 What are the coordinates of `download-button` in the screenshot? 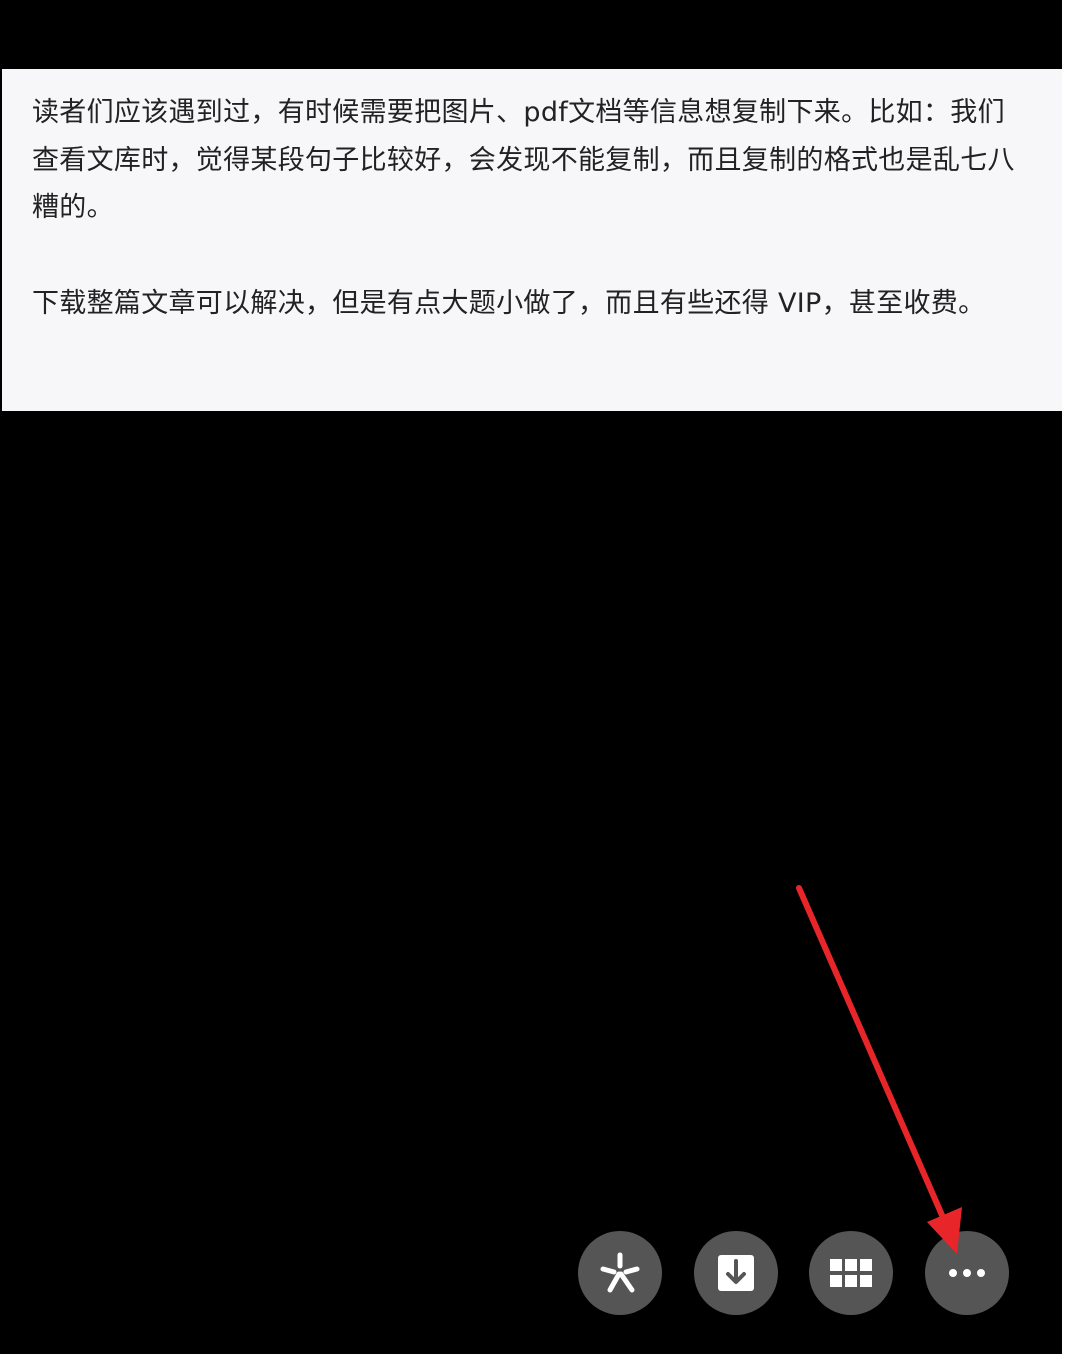 It's located at (736, 1273).